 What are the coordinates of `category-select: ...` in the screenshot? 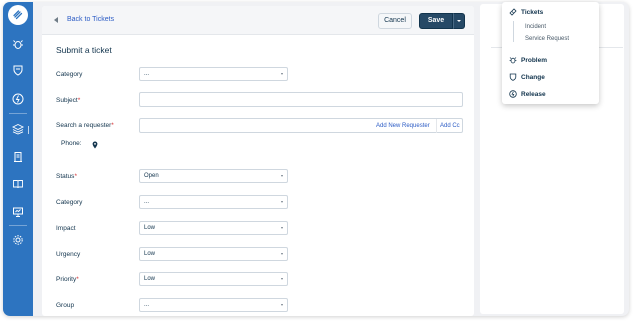 It's located at (213, 74).